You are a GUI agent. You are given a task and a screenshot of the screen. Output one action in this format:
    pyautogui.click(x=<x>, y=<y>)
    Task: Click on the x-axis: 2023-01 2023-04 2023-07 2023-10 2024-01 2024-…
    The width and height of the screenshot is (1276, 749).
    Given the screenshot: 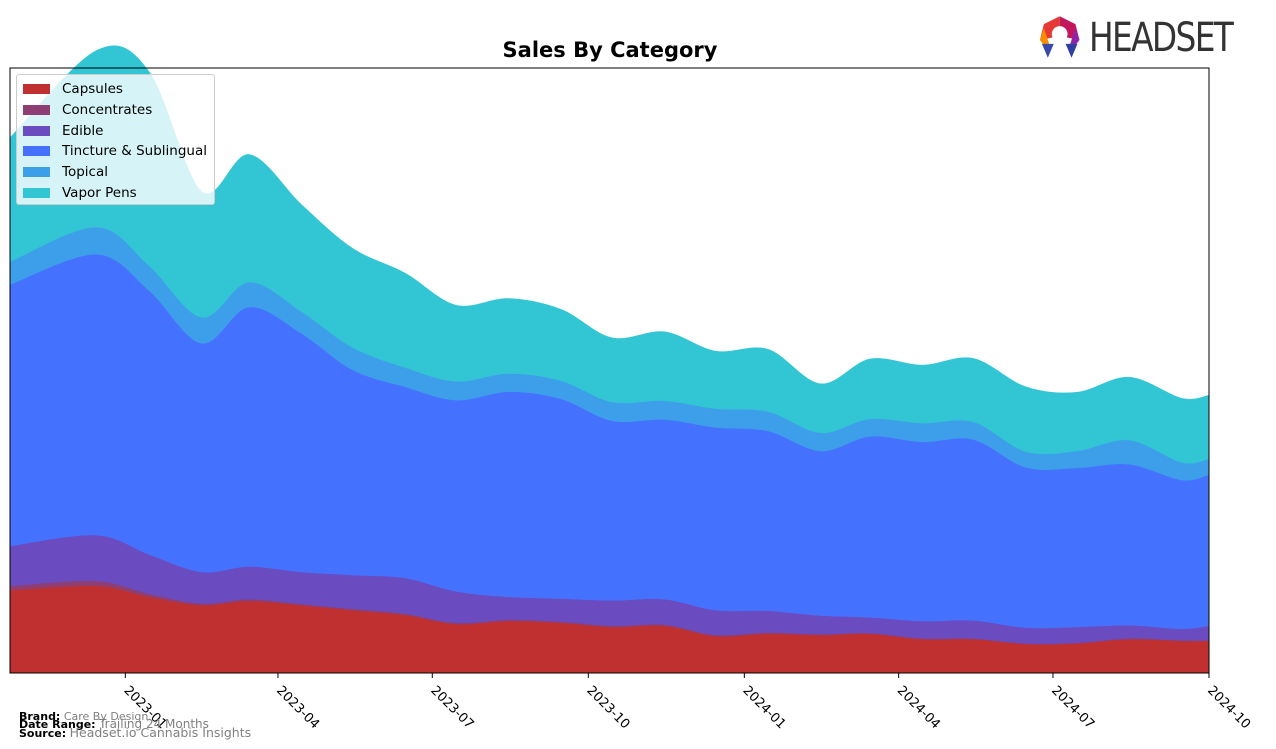 What is the action you would take?
    pyautogui.click(x=686, y=702)
    